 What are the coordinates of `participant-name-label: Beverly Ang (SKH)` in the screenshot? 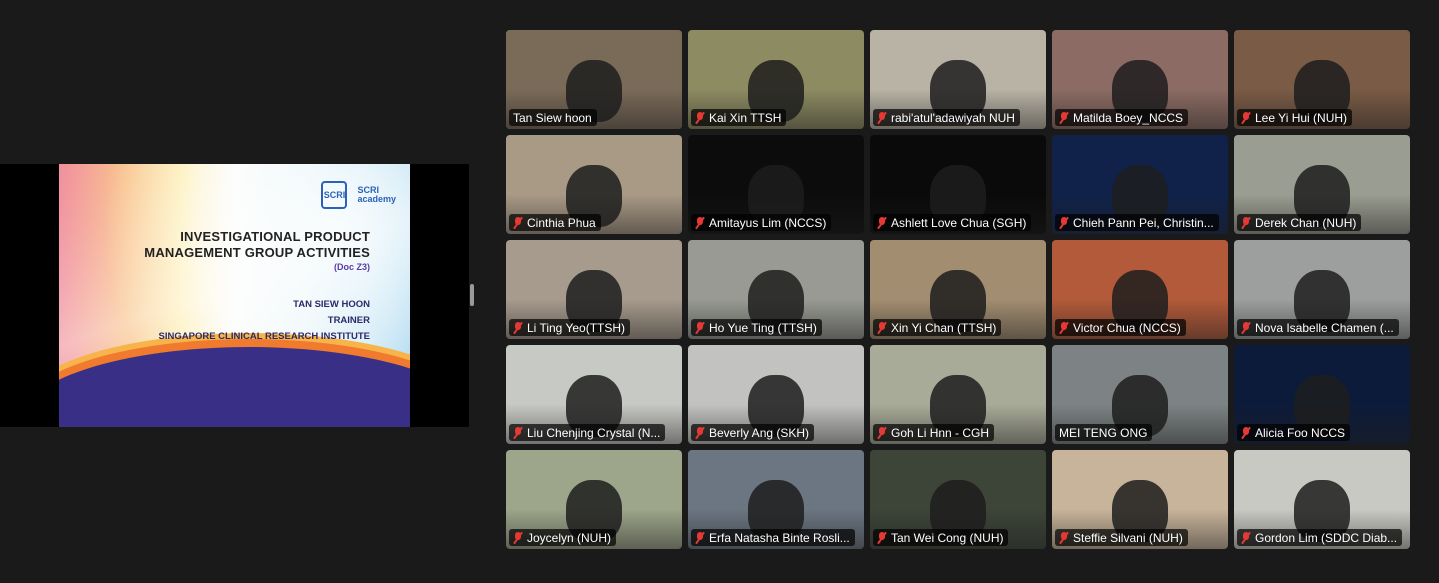 It's located at (753, 432).